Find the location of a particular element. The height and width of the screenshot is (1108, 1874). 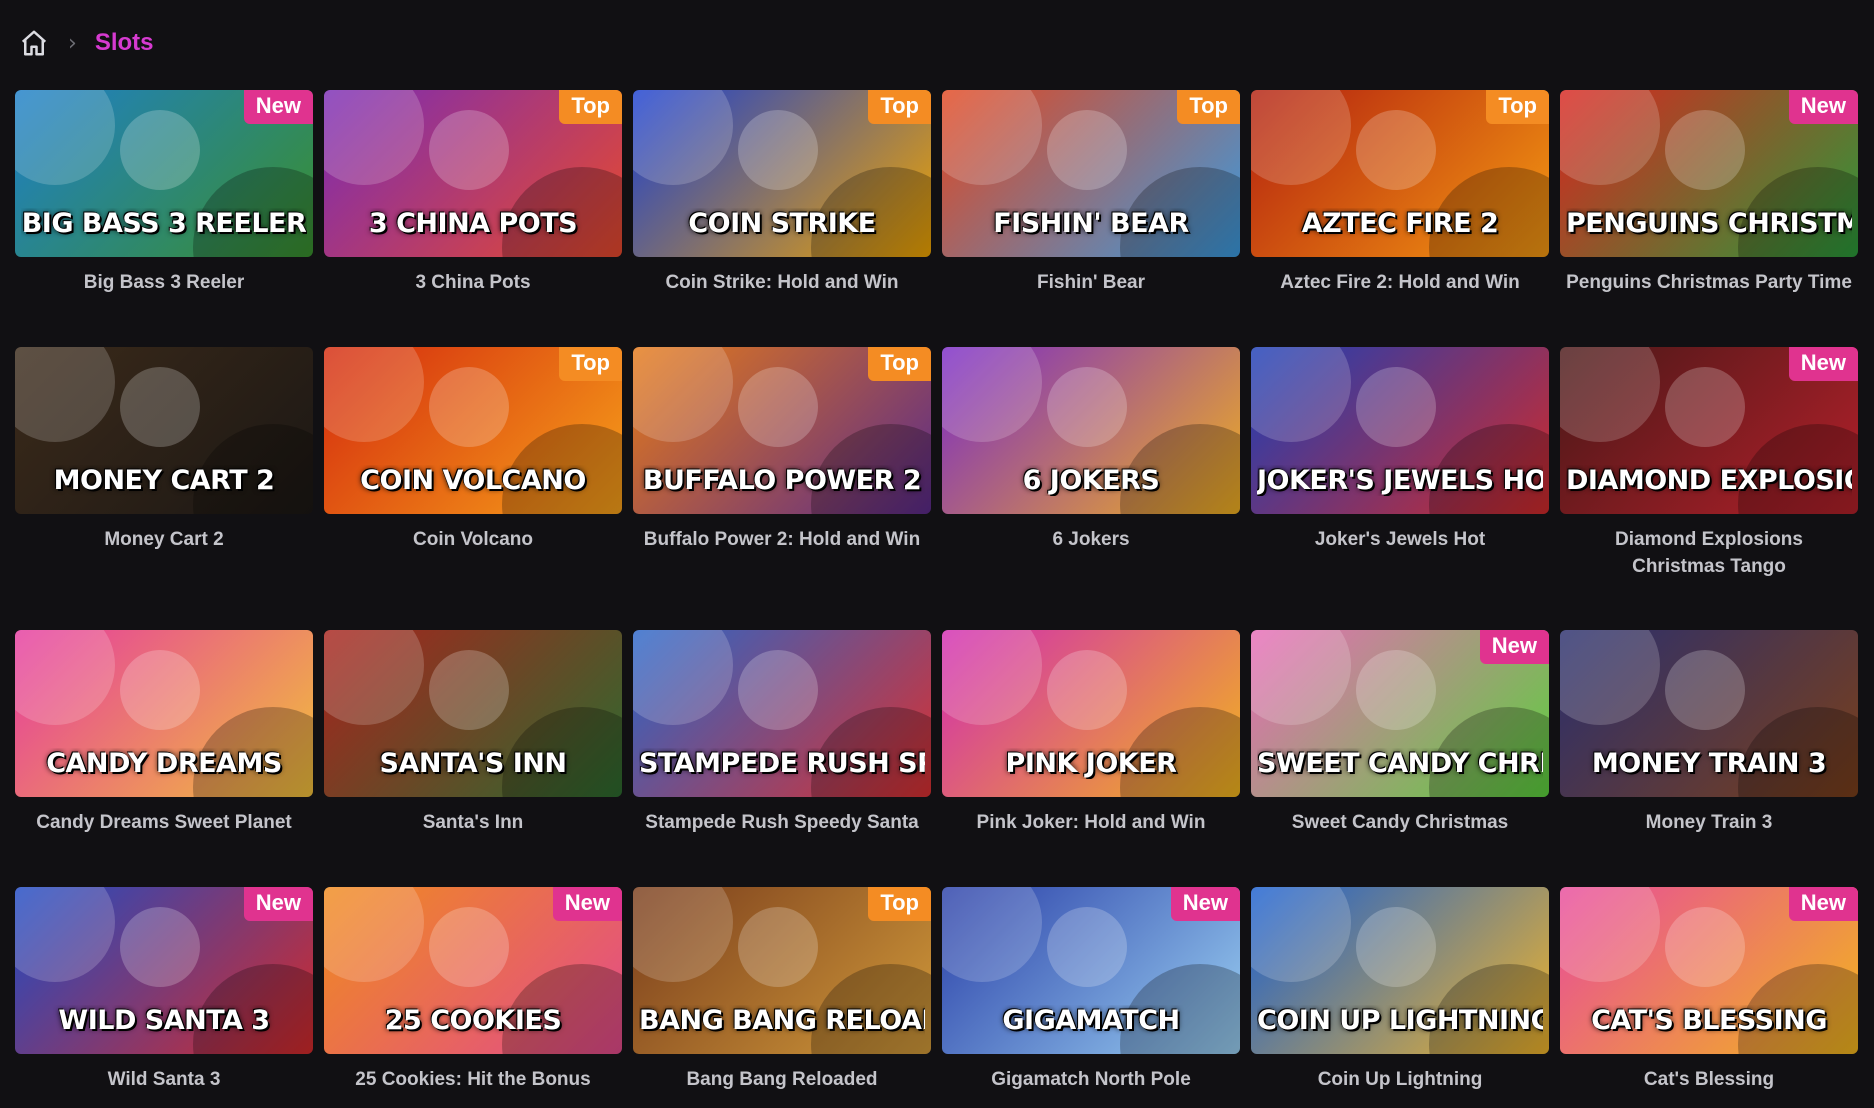

game-title: Joker's Jewels Hot is located at coordinates (1400, 539).